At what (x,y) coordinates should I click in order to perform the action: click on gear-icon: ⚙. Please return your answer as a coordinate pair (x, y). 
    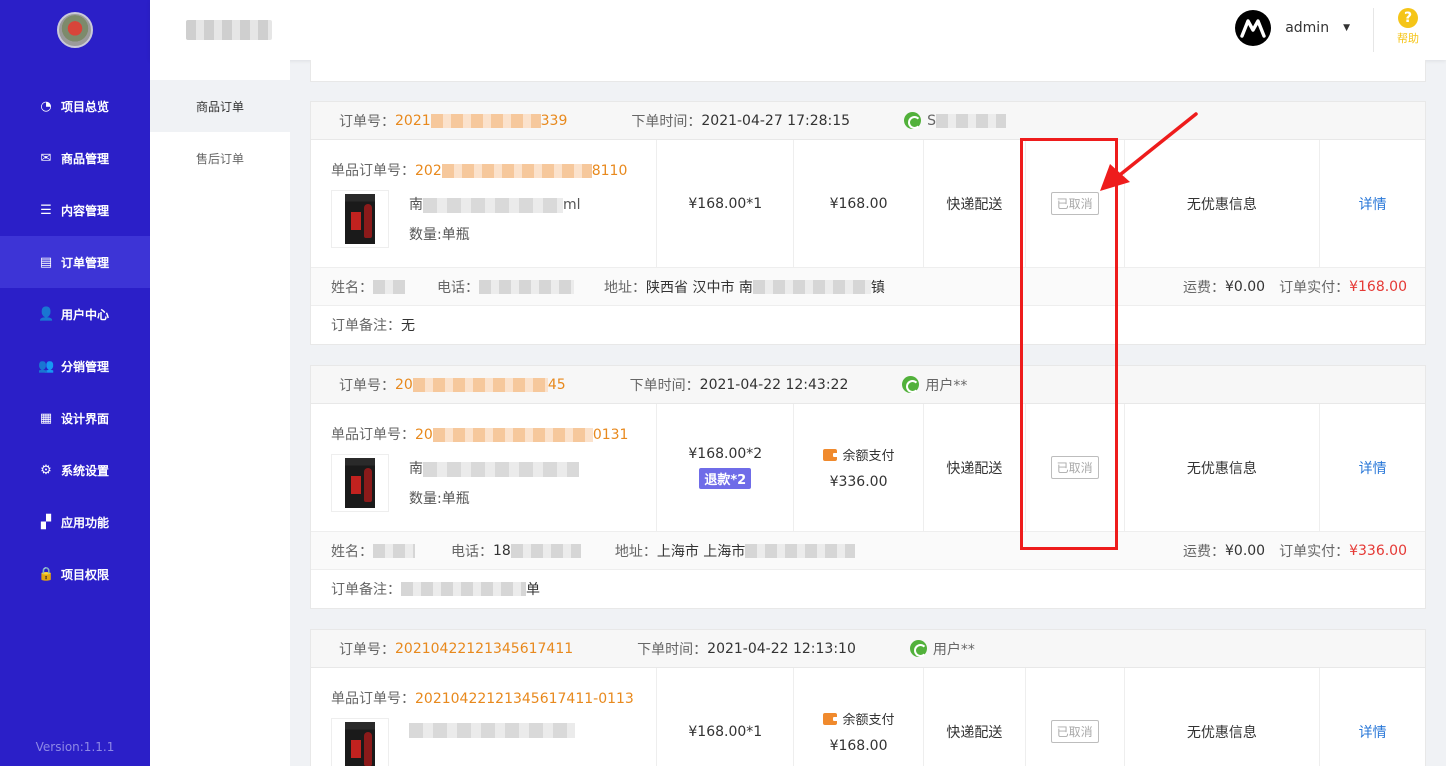
    Looking at the image, I should click on (46, 470).